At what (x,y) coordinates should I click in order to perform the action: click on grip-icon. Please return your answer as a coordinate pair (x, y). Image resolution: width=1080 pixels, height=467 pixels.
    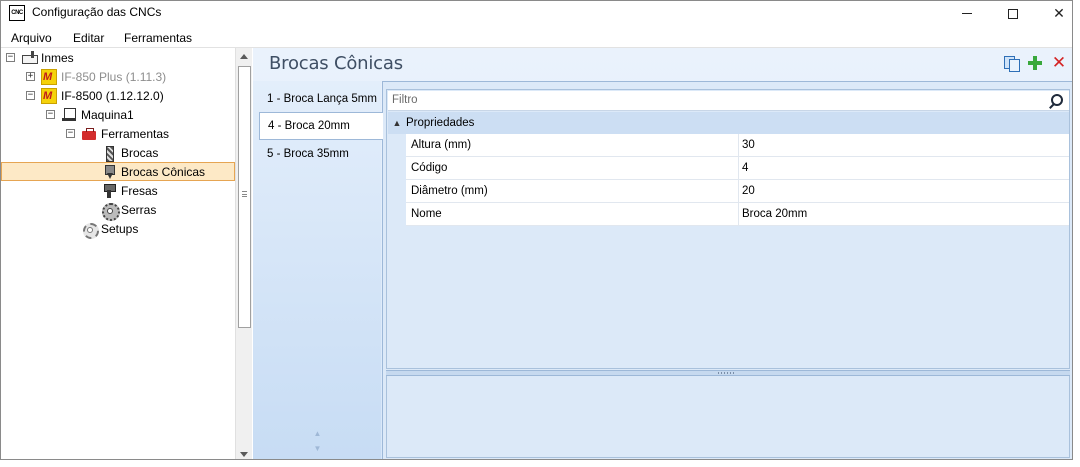
    Looking at the image, I should click on (244, 194).